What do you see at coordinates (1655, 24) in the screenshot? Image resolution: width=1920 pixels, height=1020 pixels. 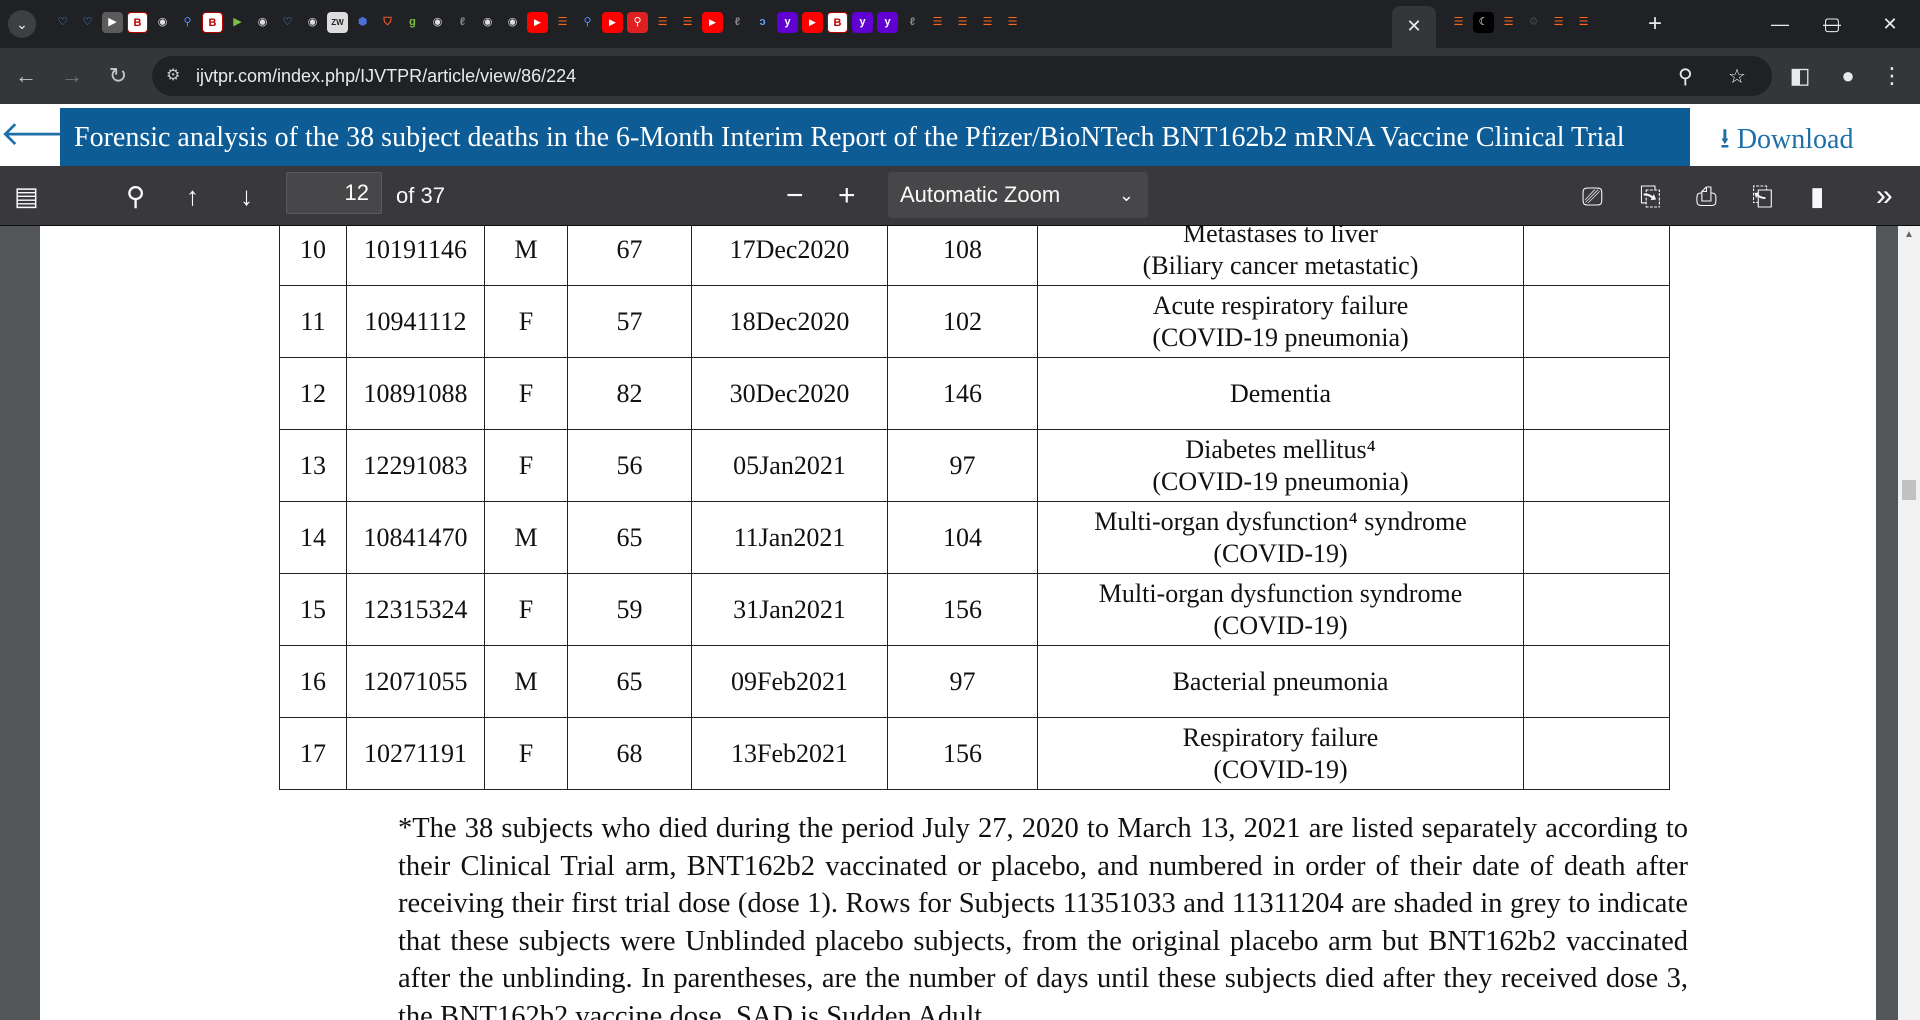 I see `new-tab-button: +` at bounding box center [1655, 24].